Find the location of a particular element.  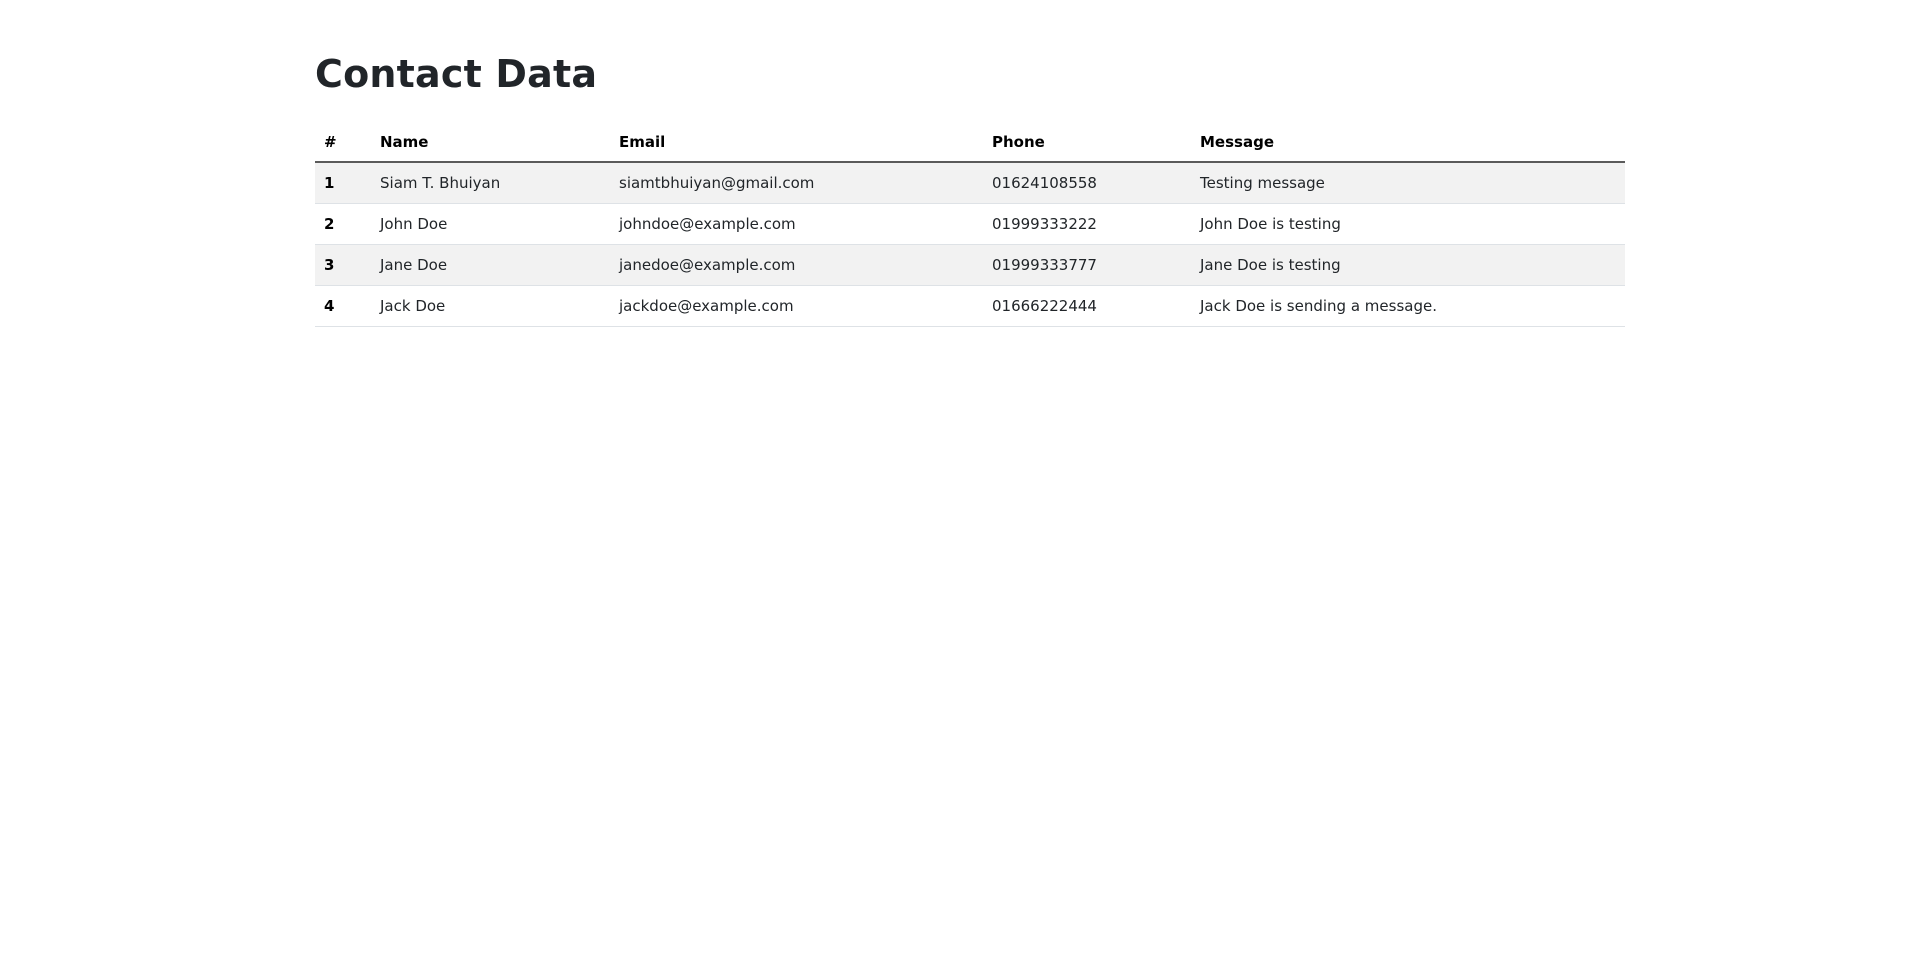

column-header-index: # is located at coordinates (343, 142).